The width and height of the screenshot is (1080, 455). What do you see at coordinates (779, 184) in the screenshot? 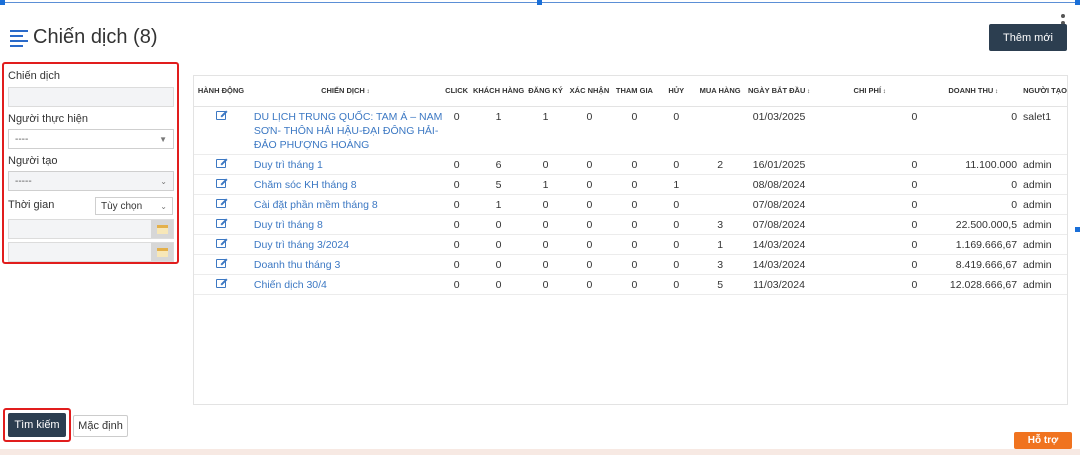
I see `cell-start: 08/08/2024` at bounding box center [779, 184].